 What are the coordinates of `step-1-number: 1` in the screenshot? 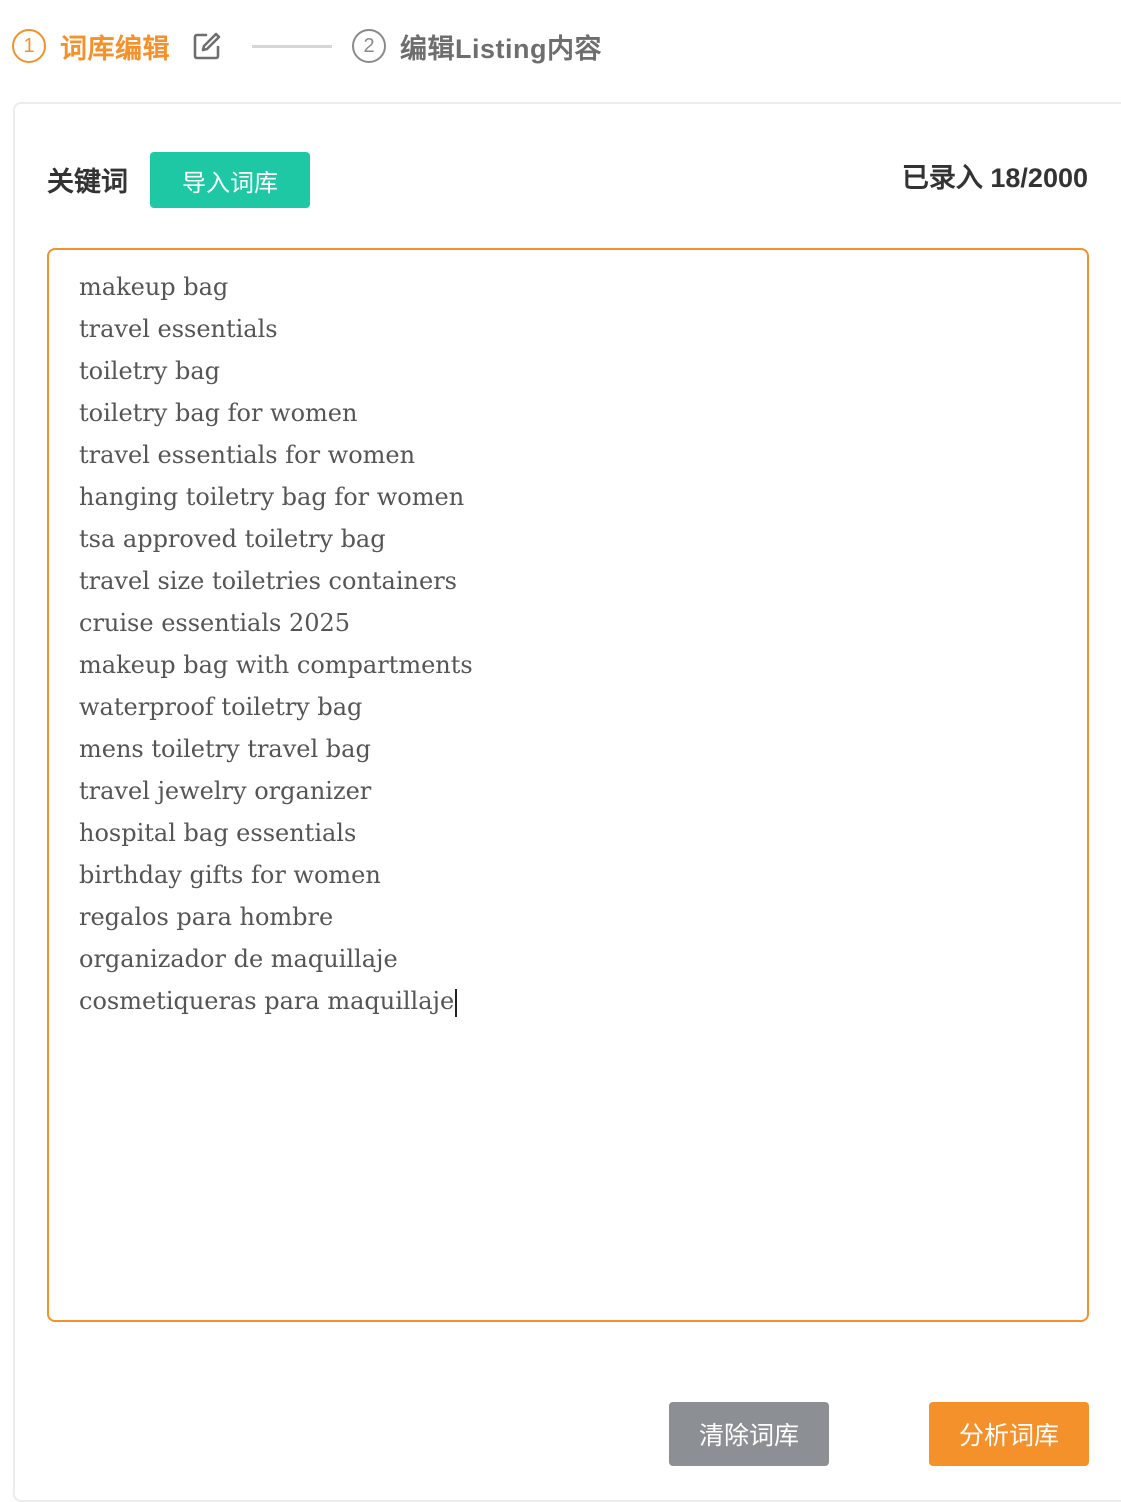 It's located at (29, 46).